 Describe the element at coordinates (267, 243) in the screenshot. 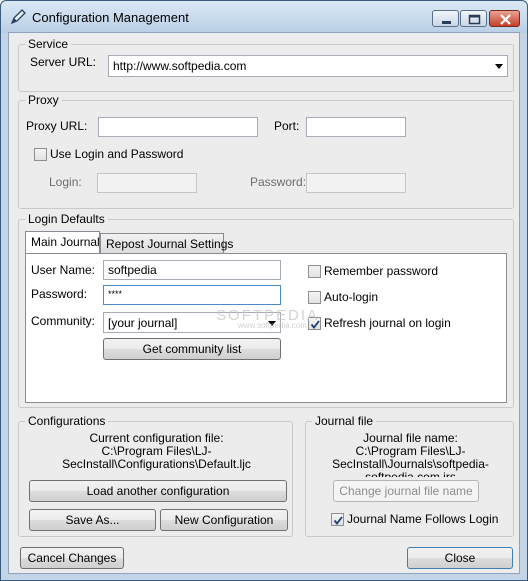

I see `tab-strip: Main Journal Repost Journal Settings` at that location.